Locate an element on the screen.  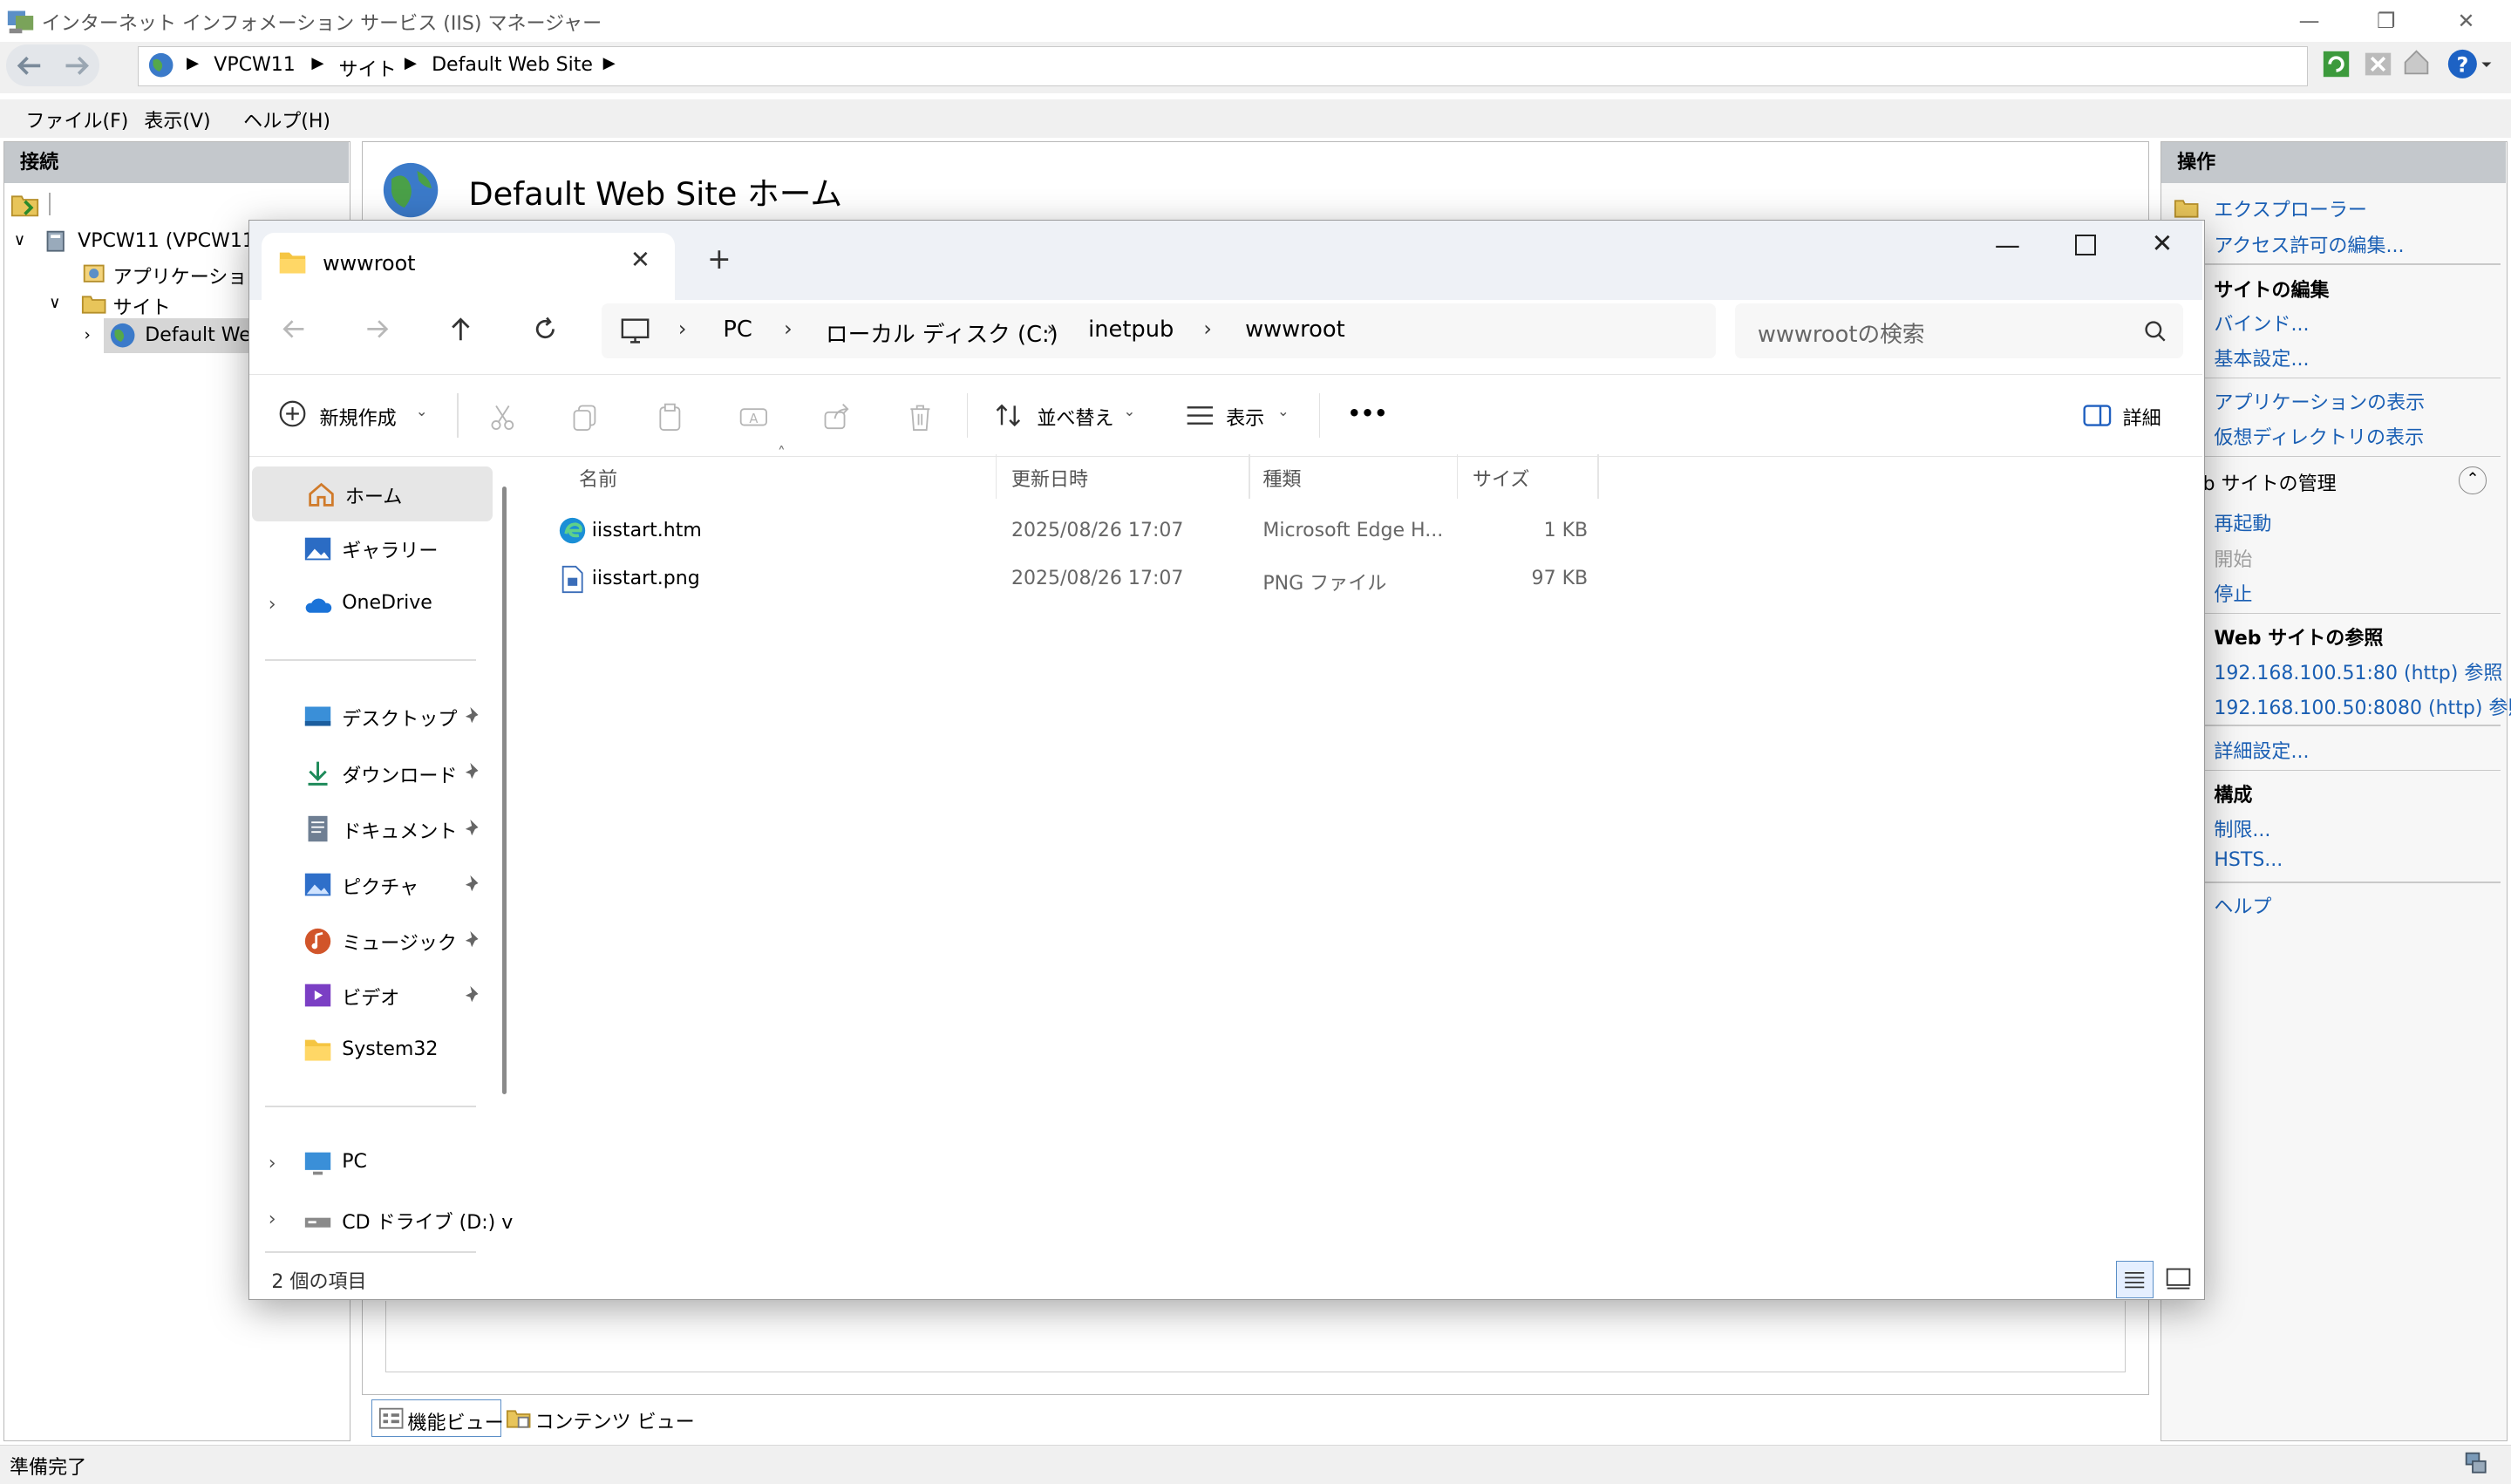
nav-system32: System32 is located at coordinates (369, 1052).